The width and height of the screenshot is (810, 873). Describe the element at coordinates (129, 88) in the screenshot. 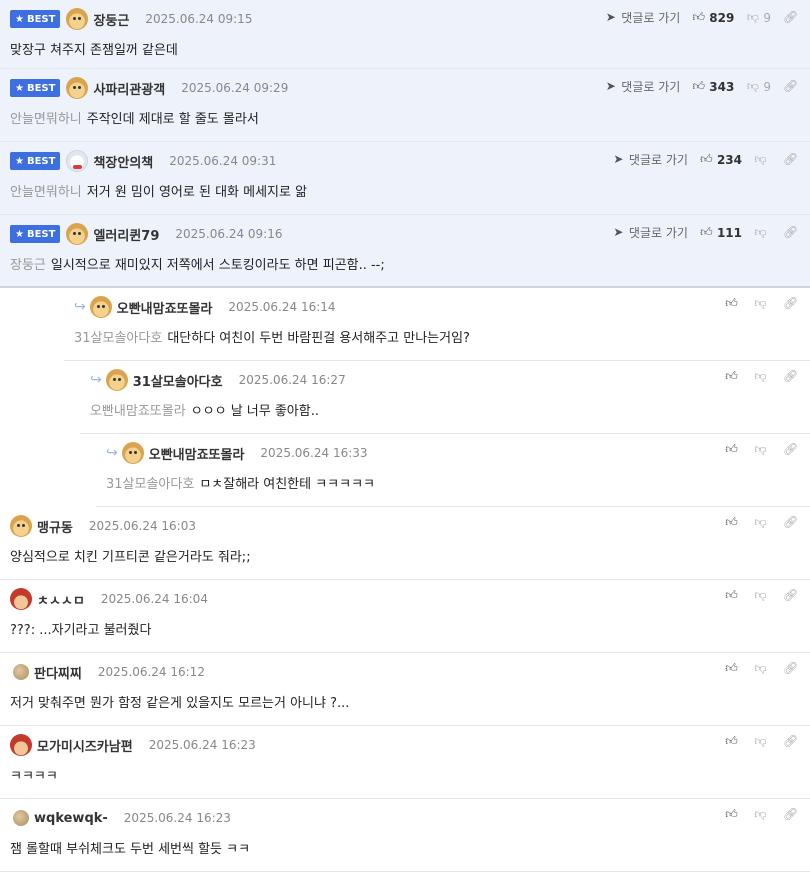

I see `nickname: 사파리관광객` at that location.